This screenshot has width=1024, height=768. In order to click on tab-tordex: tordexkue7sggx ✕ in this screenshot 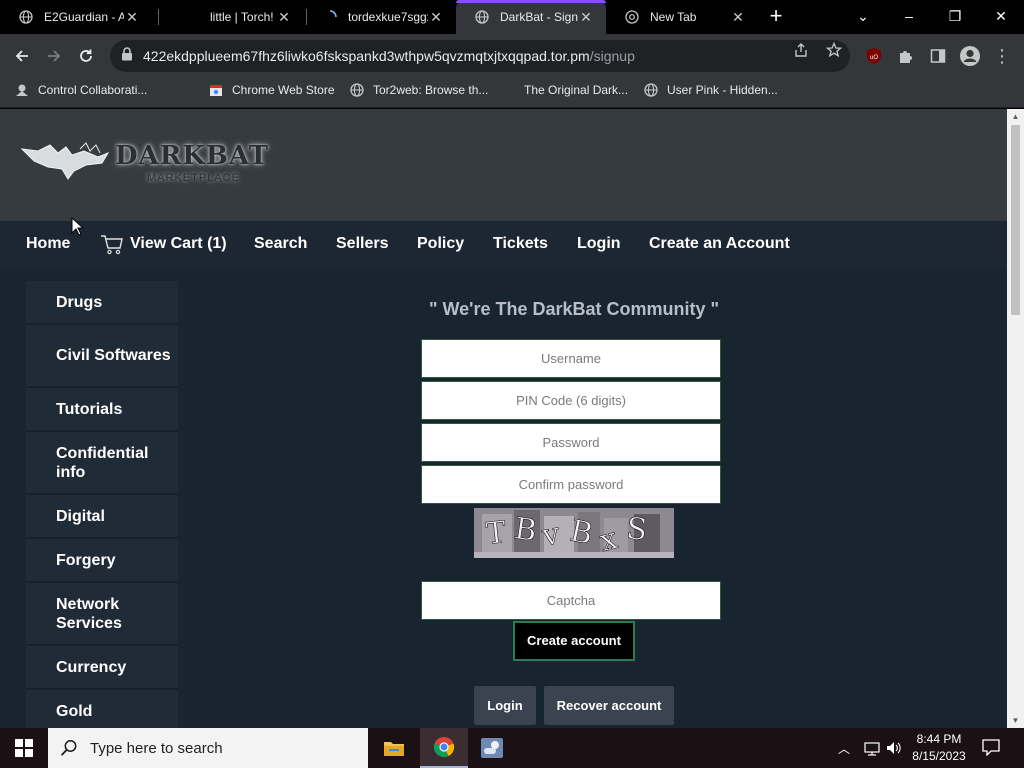, I will do `click(380, 17)`.